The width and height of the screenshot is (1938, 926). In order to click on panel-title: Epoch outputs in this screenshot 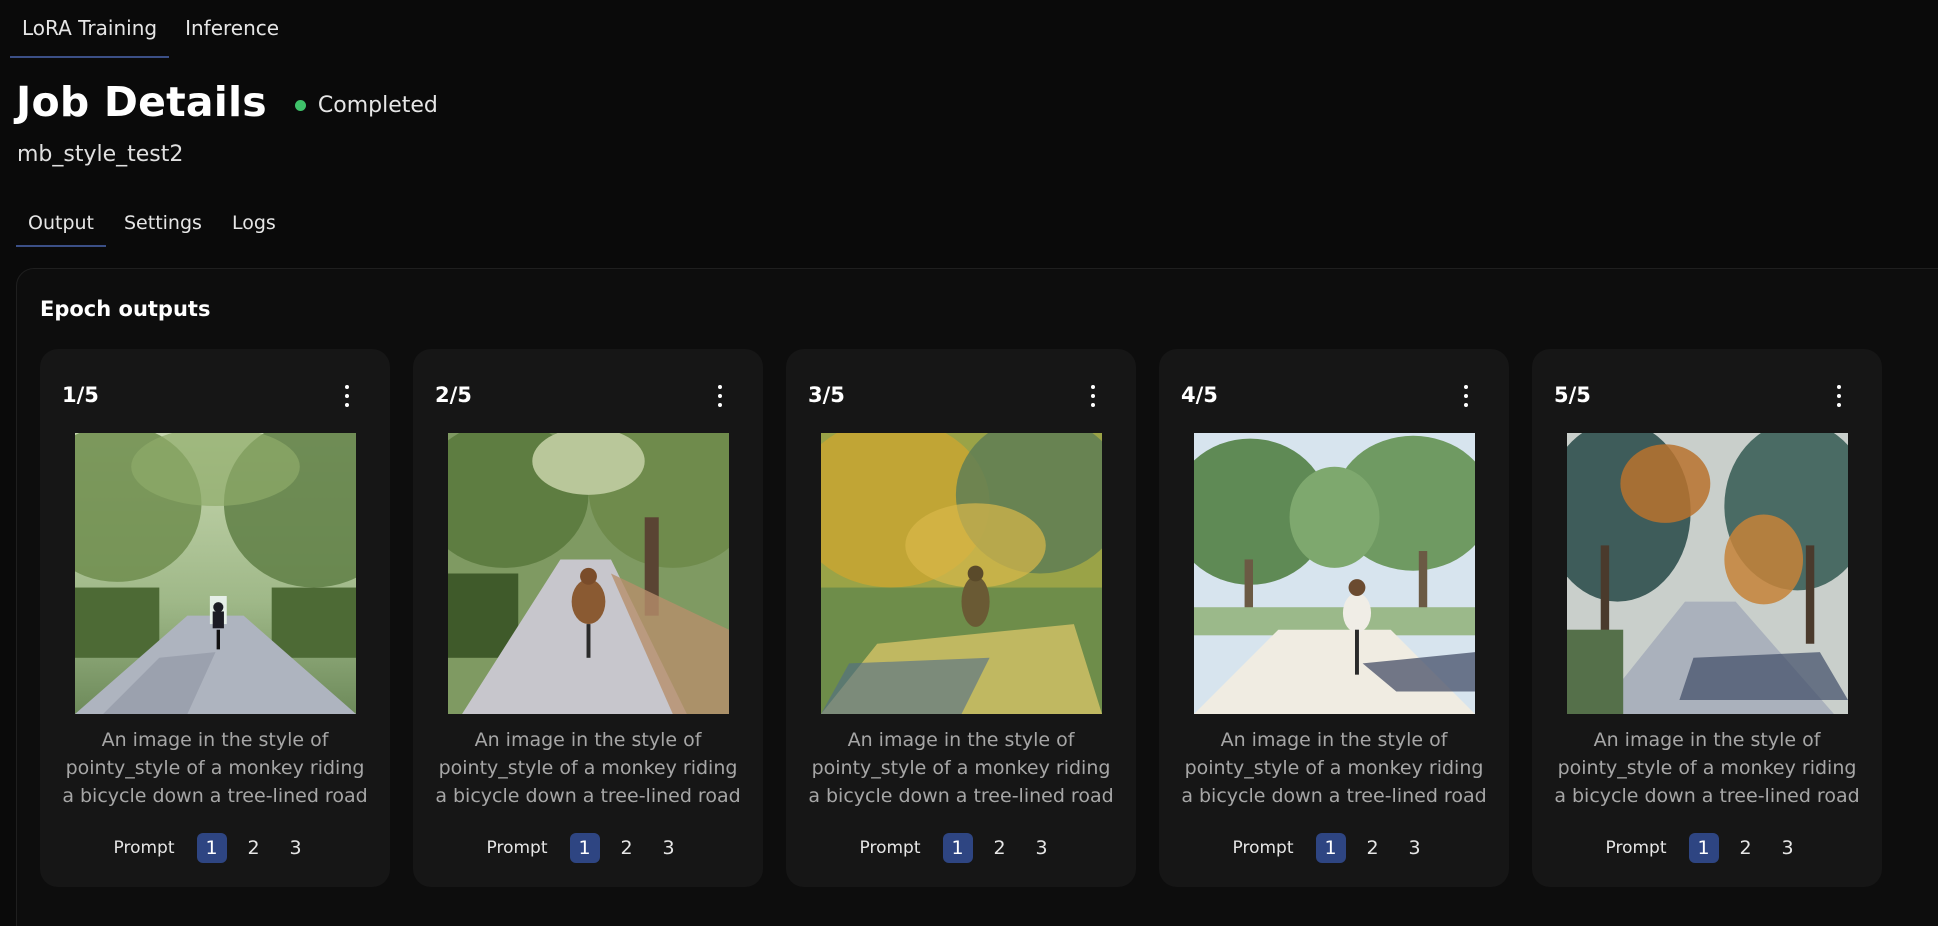, I will do `click(125, 309)`.